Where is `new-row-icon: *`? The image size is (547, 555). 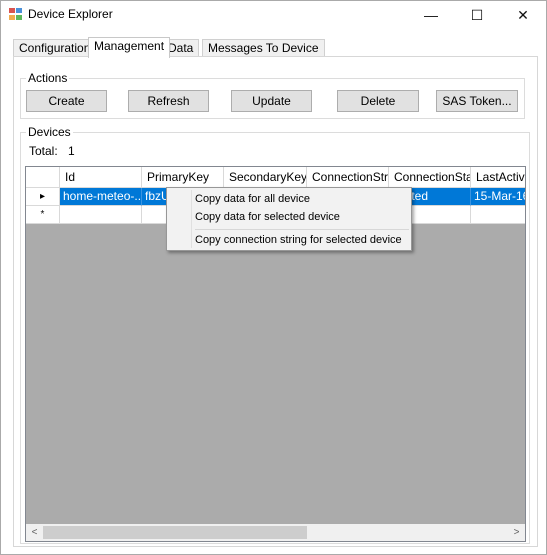 new-row-icon: * is located at coordinates (42, 214).